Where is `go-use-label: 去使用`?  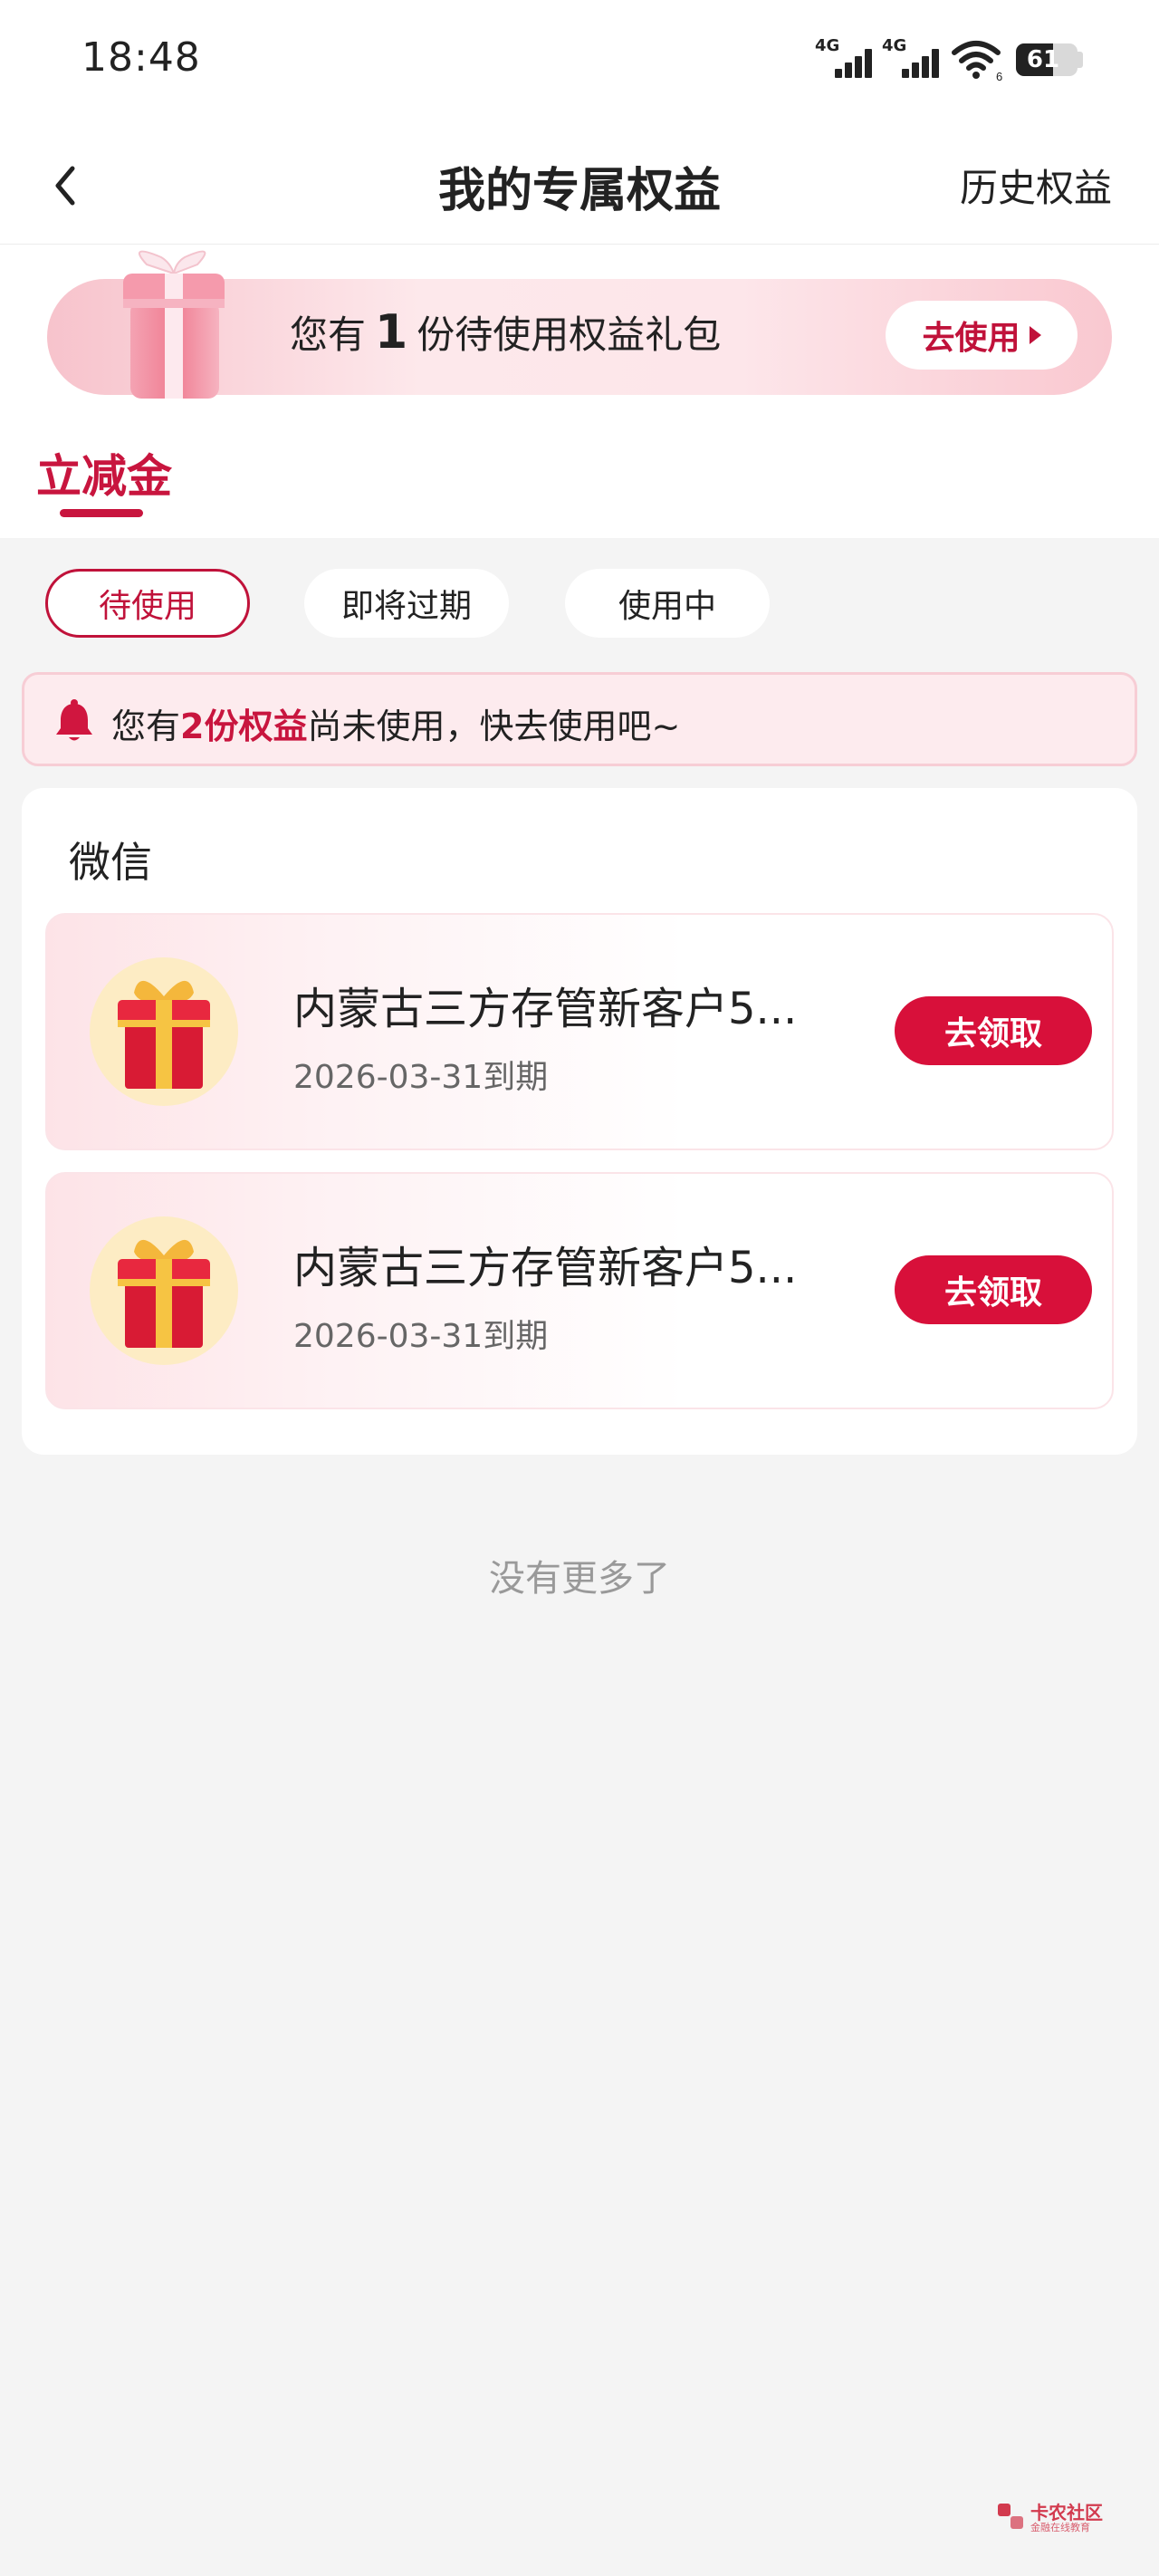
go-use-label: 去使用 is located at coordinates (971, 338).